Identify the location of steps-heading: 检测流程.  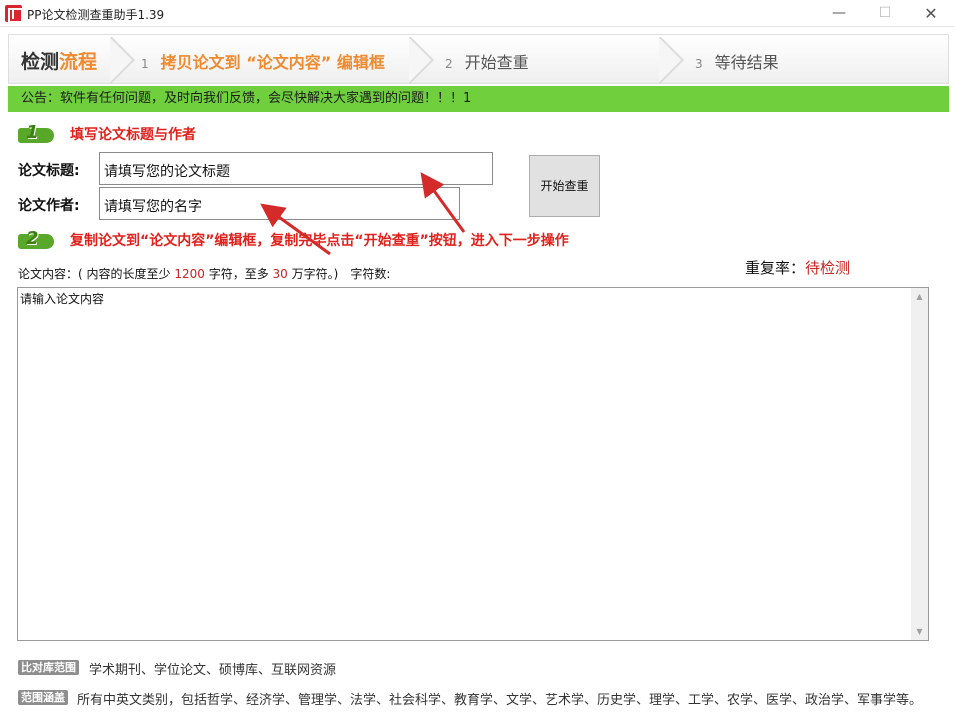
(59, 60).